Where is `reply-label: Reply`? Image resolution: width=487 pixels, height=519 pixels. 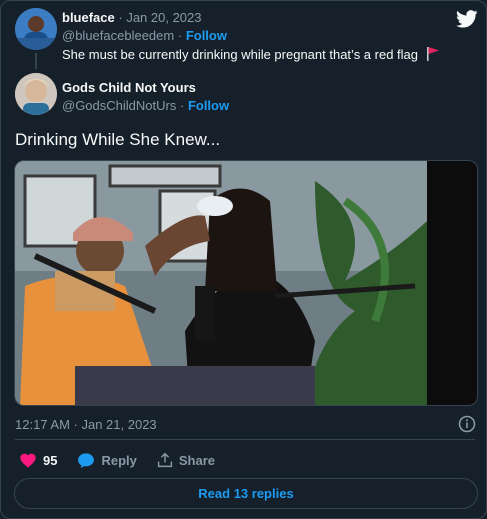 reply-label: Reply is located at coordinates (119, 460).